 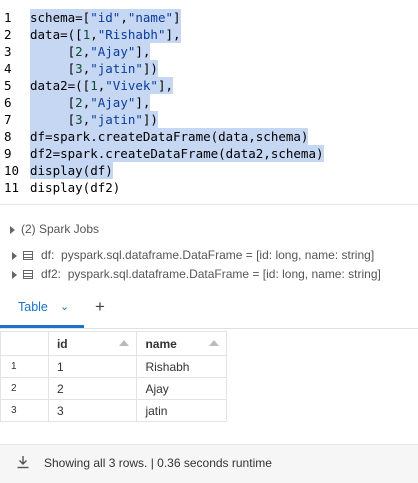 What do you see at coordinates (209, 34) in the screenshot?
I see `code-line: 2 data=([1,"Rishabh"],` at bounding box center [209, 34].